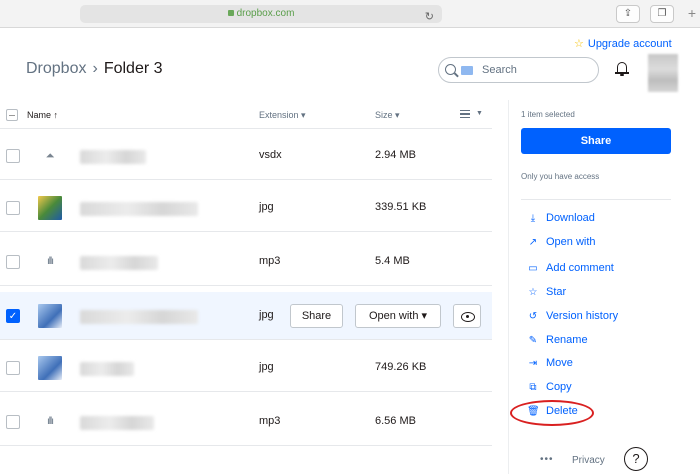 This screenshot has width=700, height=474. I want to click on more-options-icon: •••, so click(547, 459).